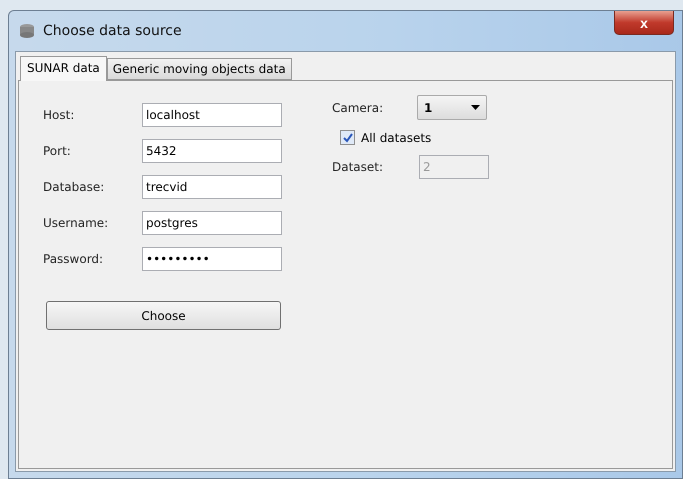 This screenshot has height=479, width=683. Describe the element at coordinates (358, 167) in the screenshot. I see `field-label: Dataset:` at that location.